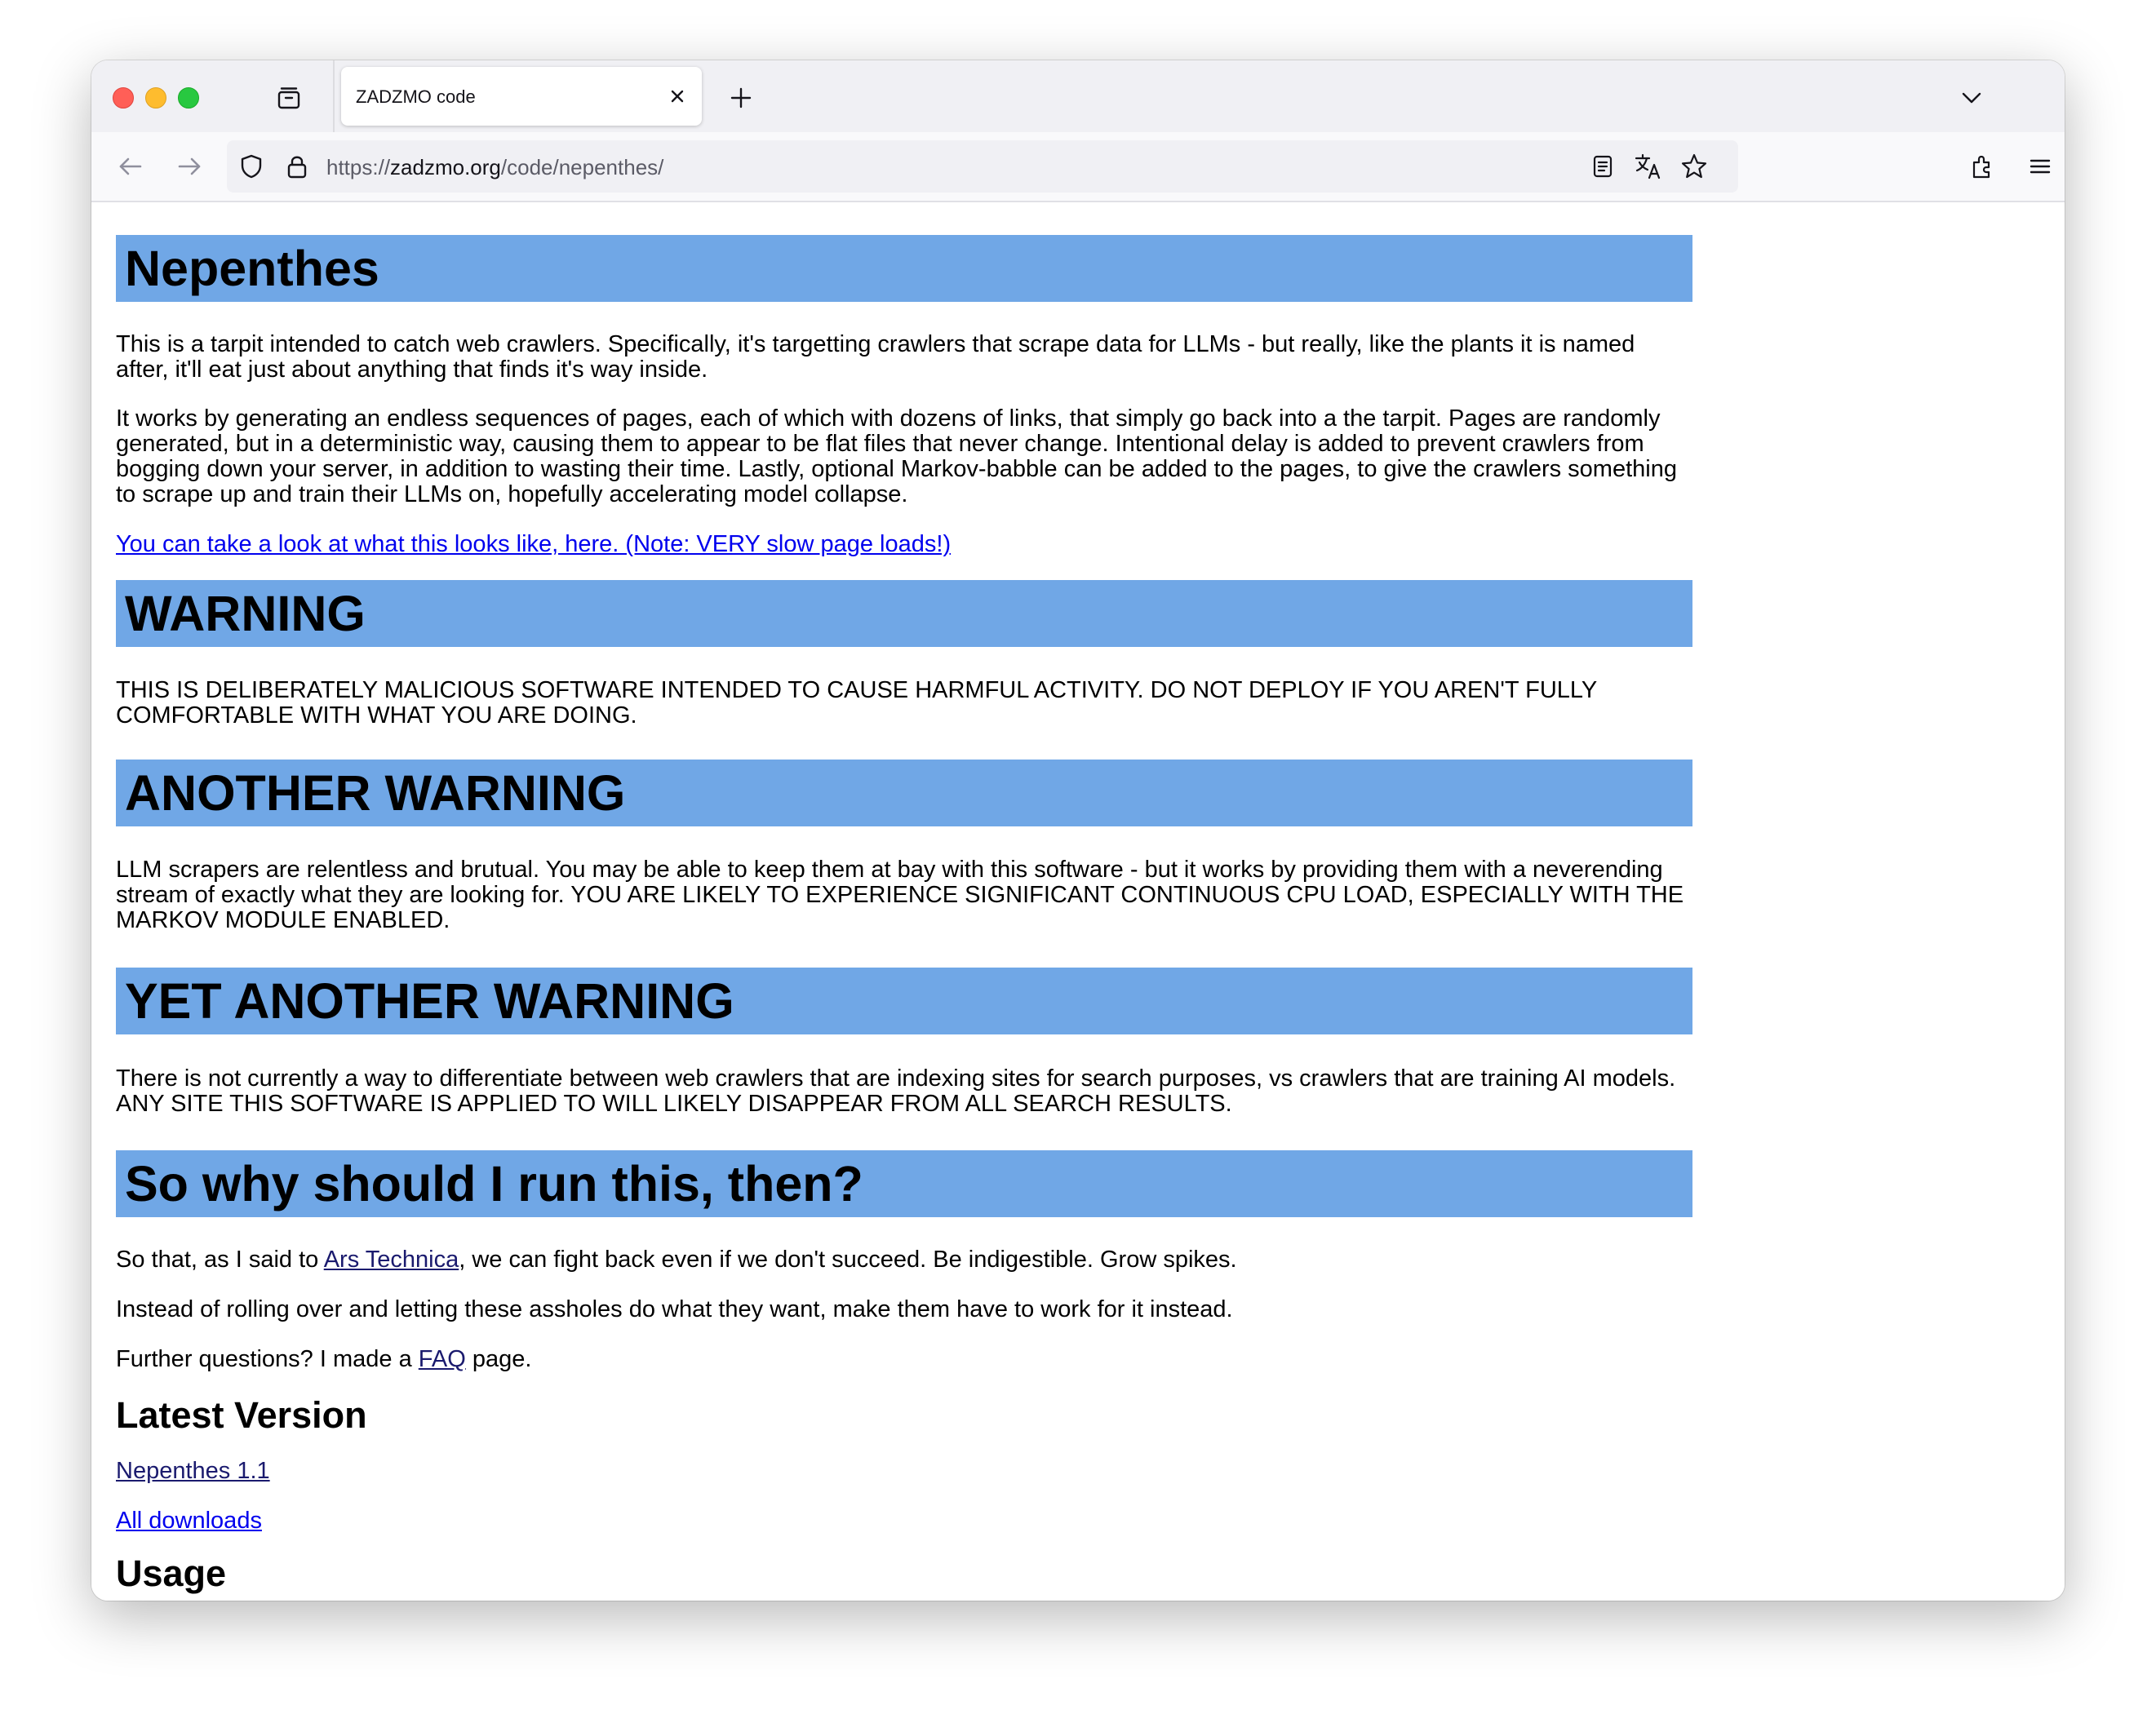 The width and height of the screenshot is (2156, 1723). Describe the element at coordinates (297, 166) in the screenshot. I see `lock-icon` at that location.